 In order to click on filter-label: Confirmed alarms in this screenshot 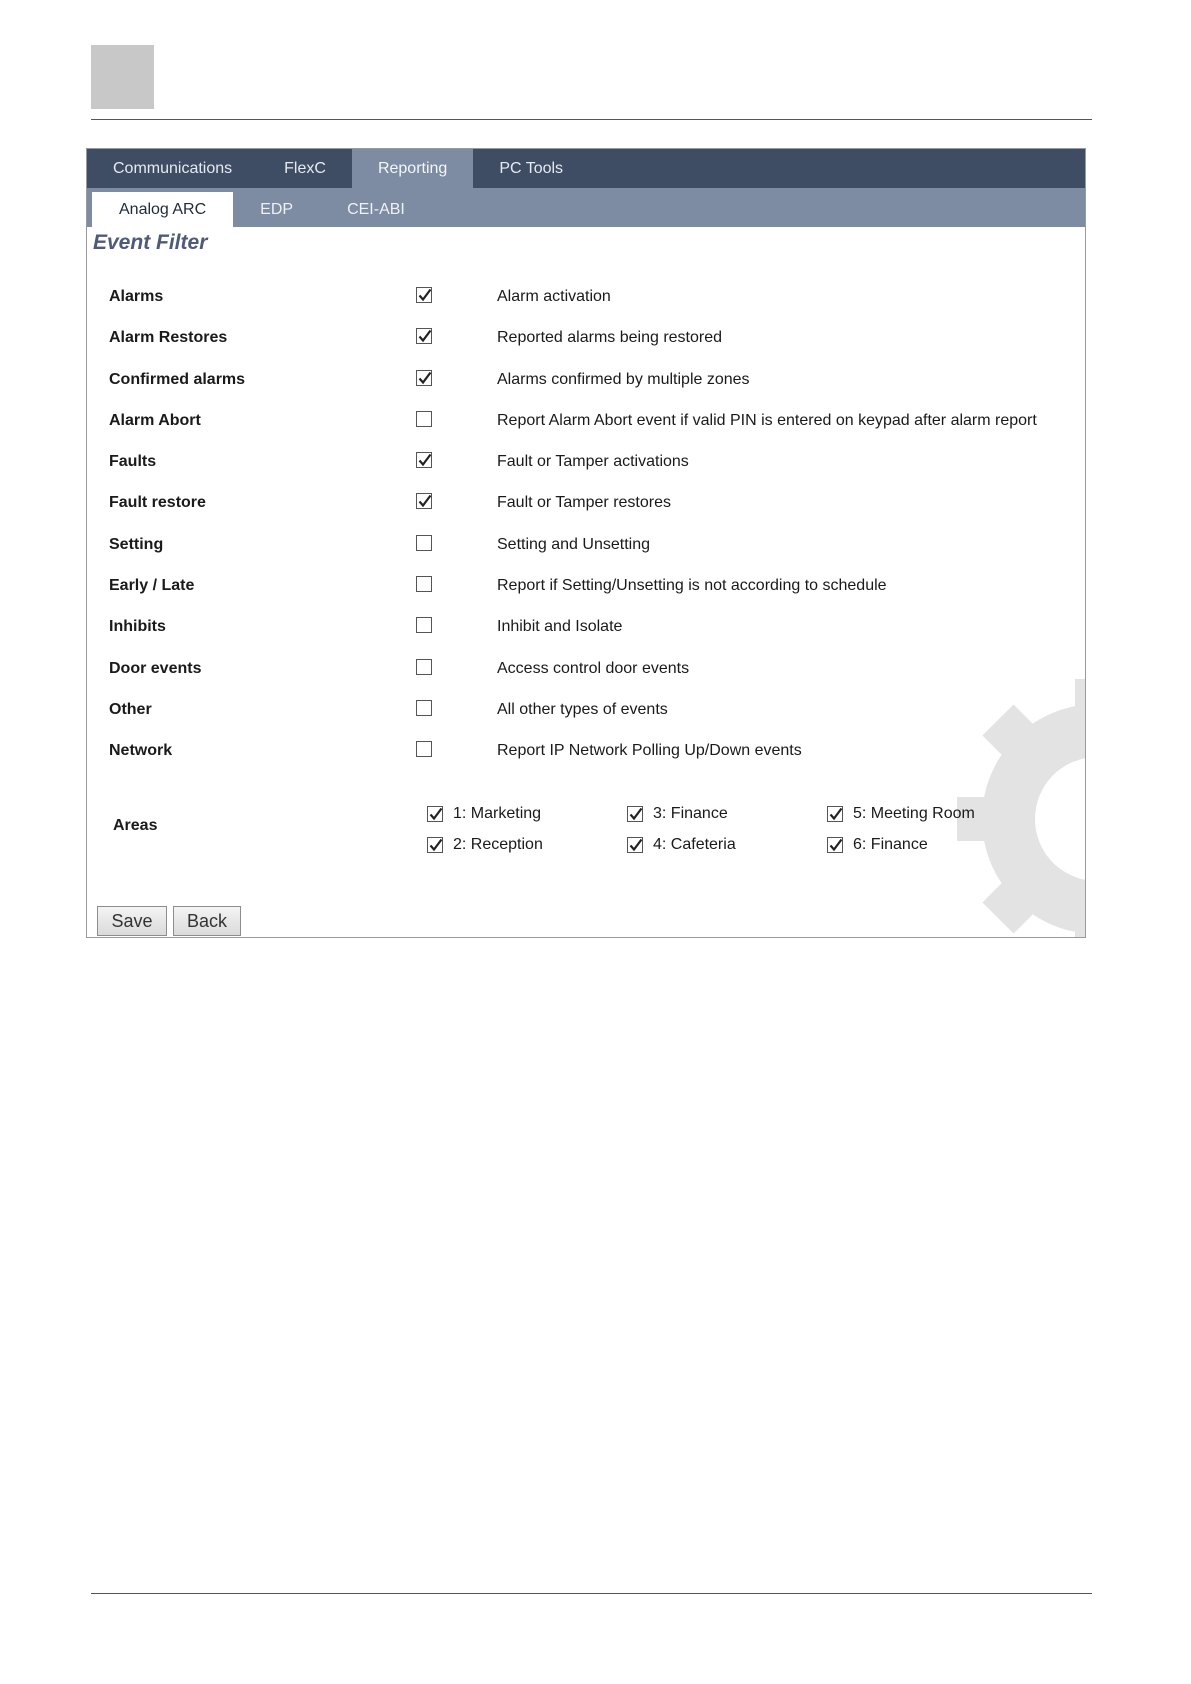, I will do `click(177, 379)`.